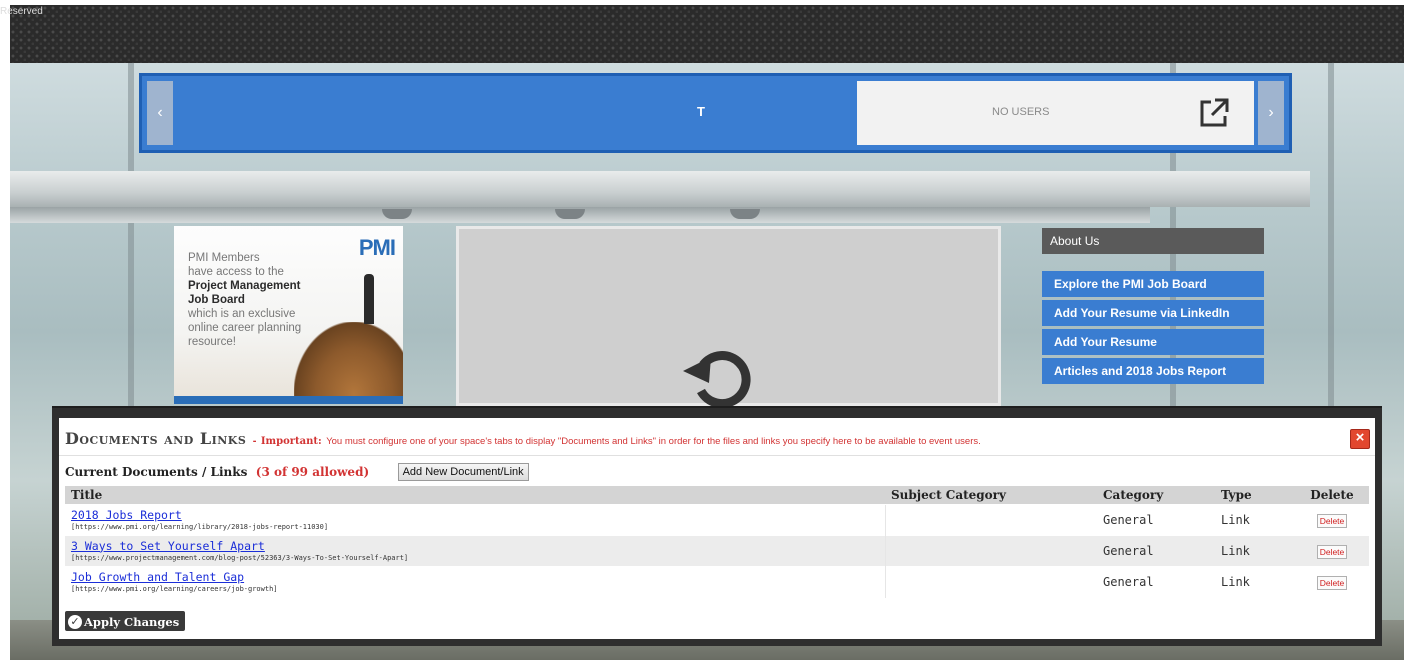 The height and width of the screenshot is (660, 1404). What do you see at coordinates (21, 11) in the screenshot?
I see `reserved-label: Reserved` at bounding box center [21, 11].